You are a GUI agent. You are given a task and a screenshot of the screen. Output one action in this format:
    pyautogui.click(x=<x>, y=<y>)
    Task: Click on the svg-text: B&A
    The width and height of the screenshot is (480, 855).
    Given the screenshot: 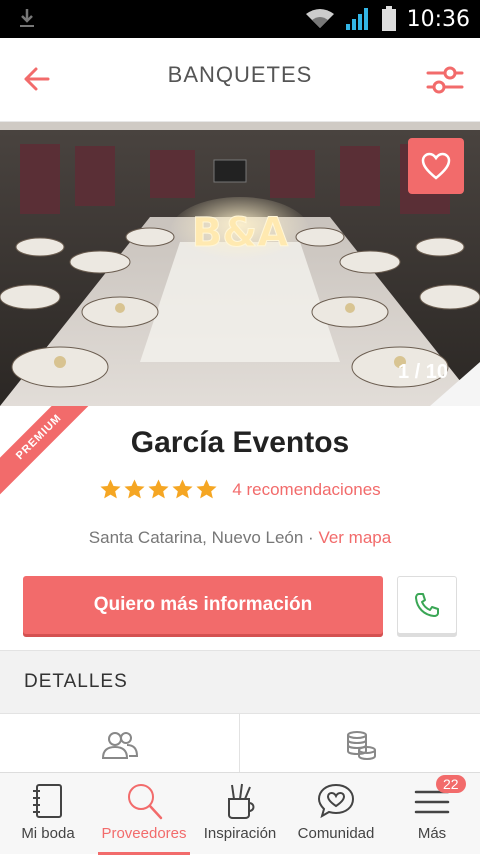 What is the action you would take?
    pyautogui.click(x=240, y=233)
    